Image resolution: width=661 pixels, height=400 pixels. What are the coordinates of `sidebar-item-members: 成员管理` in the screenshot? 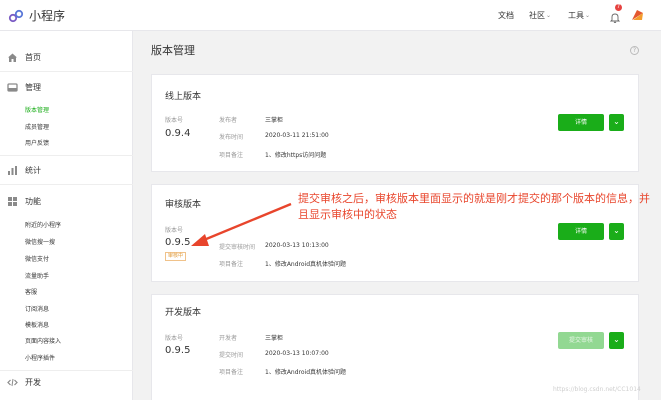 It's located at (37, 126).